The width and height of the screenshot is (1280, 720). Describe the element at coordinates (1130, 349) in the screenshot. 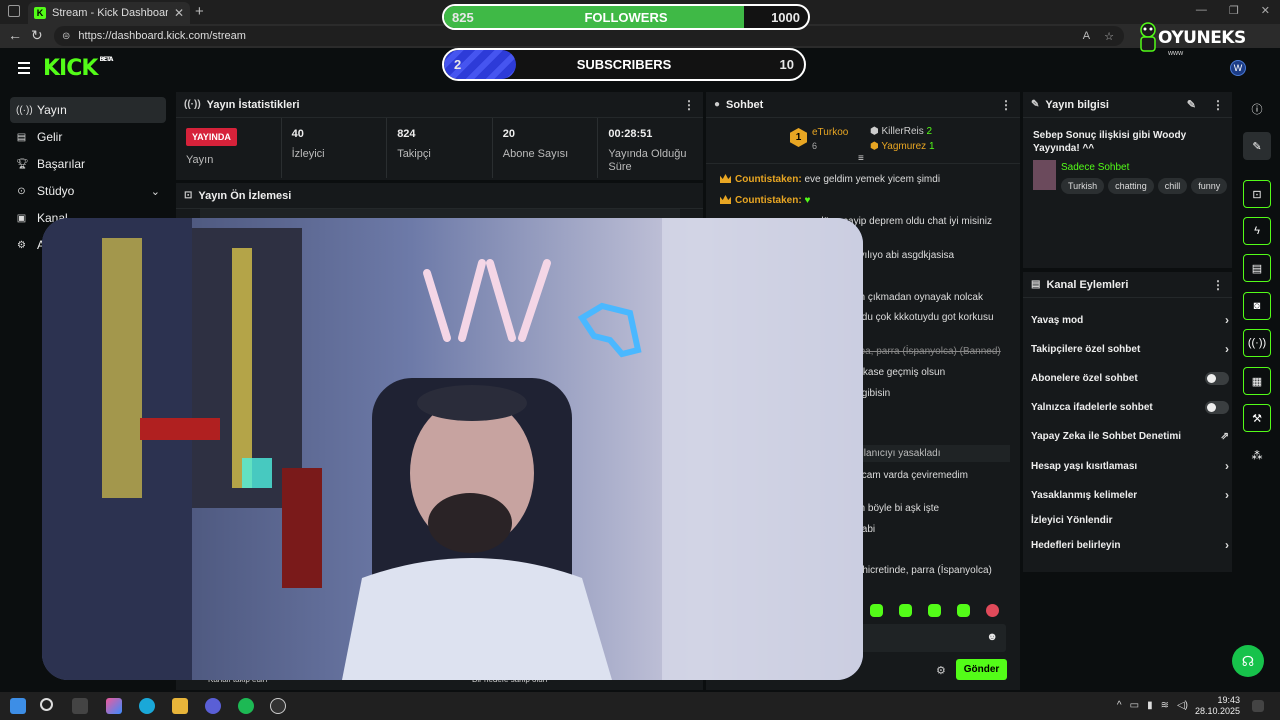

I see `action-followers-only: Takipçilere özel sohbet ›` at that location.